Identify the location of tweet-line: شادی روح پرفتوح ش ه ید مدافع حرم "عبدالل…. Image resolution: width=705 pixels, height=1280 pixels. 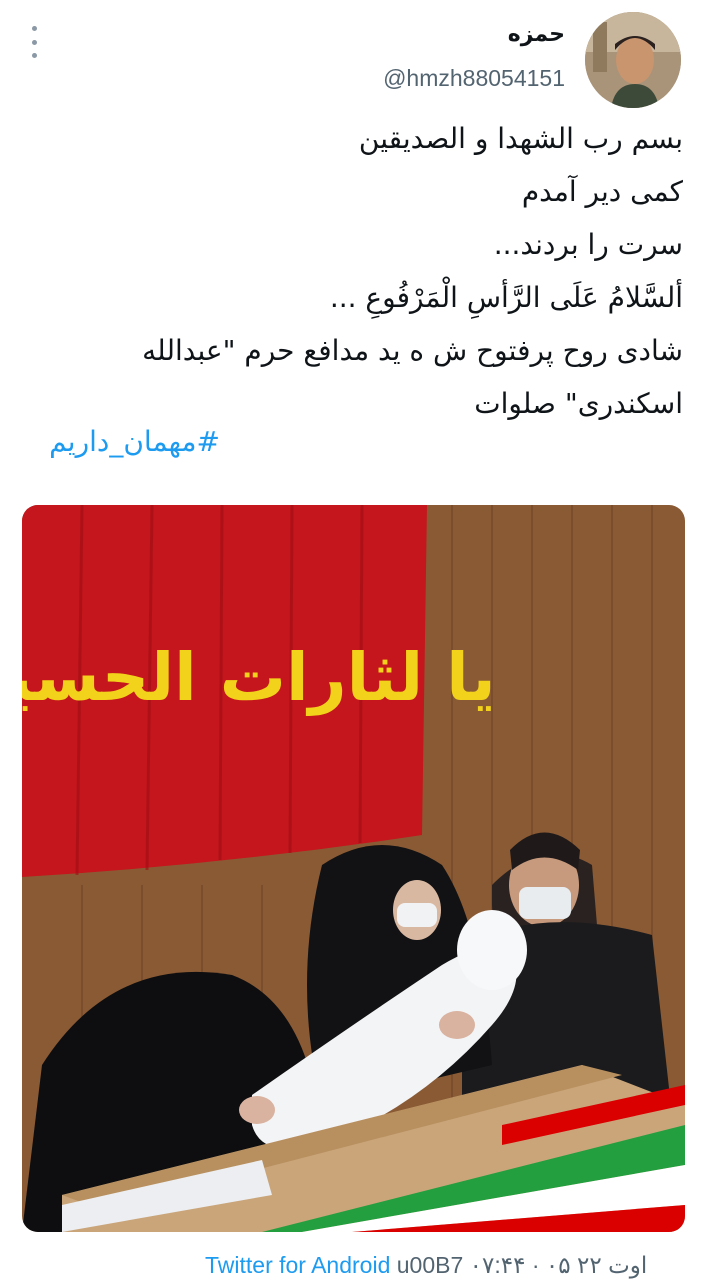
(412, 350).